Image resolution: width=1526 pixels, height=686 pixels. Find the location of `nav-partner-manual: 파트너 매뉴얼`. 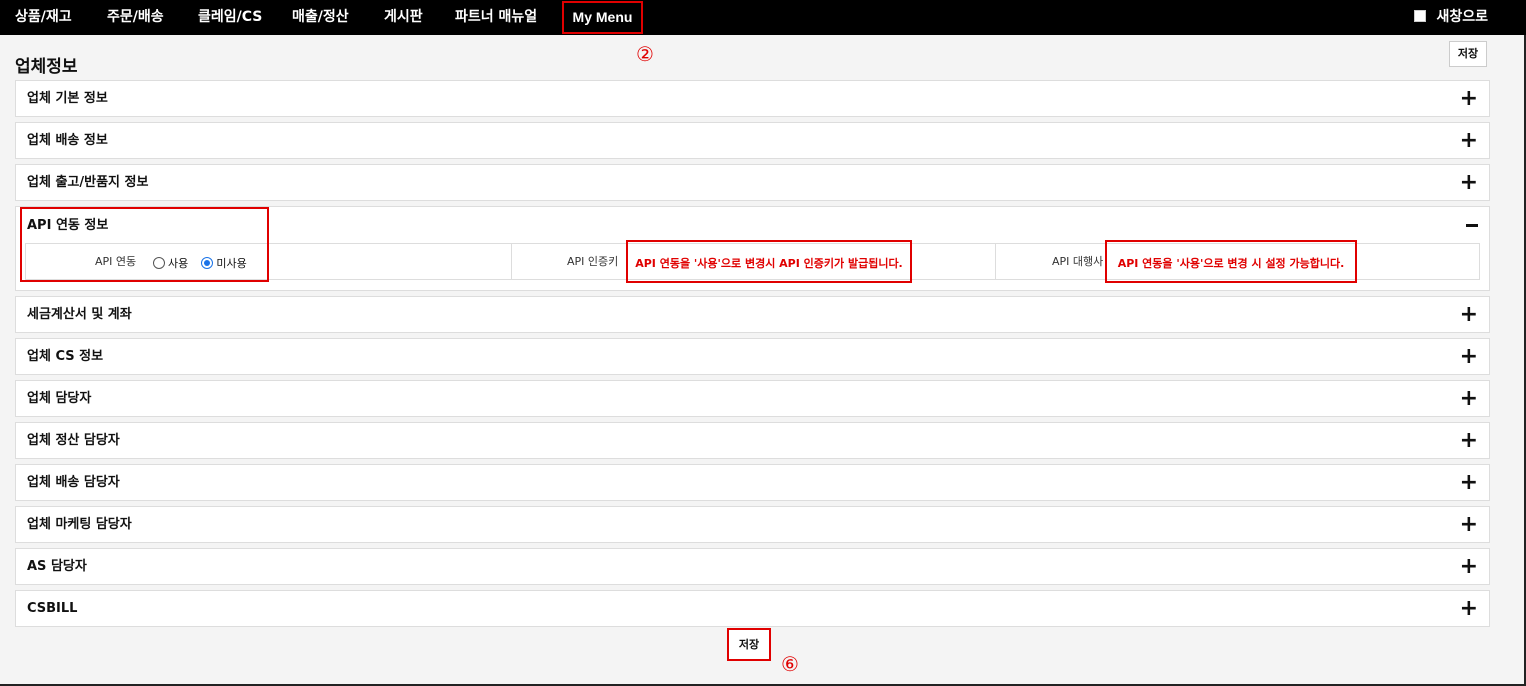

nav-partner-manual: 파트너 매뉴얼 is located at coordinates (496, 17).